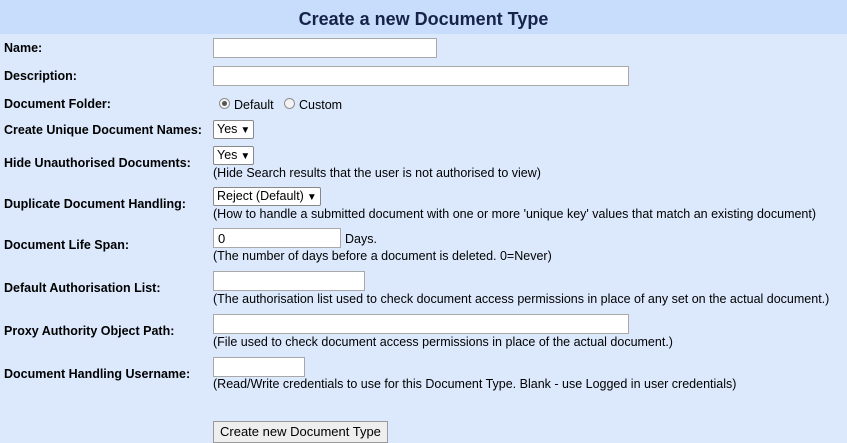 Image resolution: width=847 pixels, height=443 pixels. What do you see at coordinates (40, 76) in the screenshot?
I see `description-label: Description:` at bounding box center [40, 76].